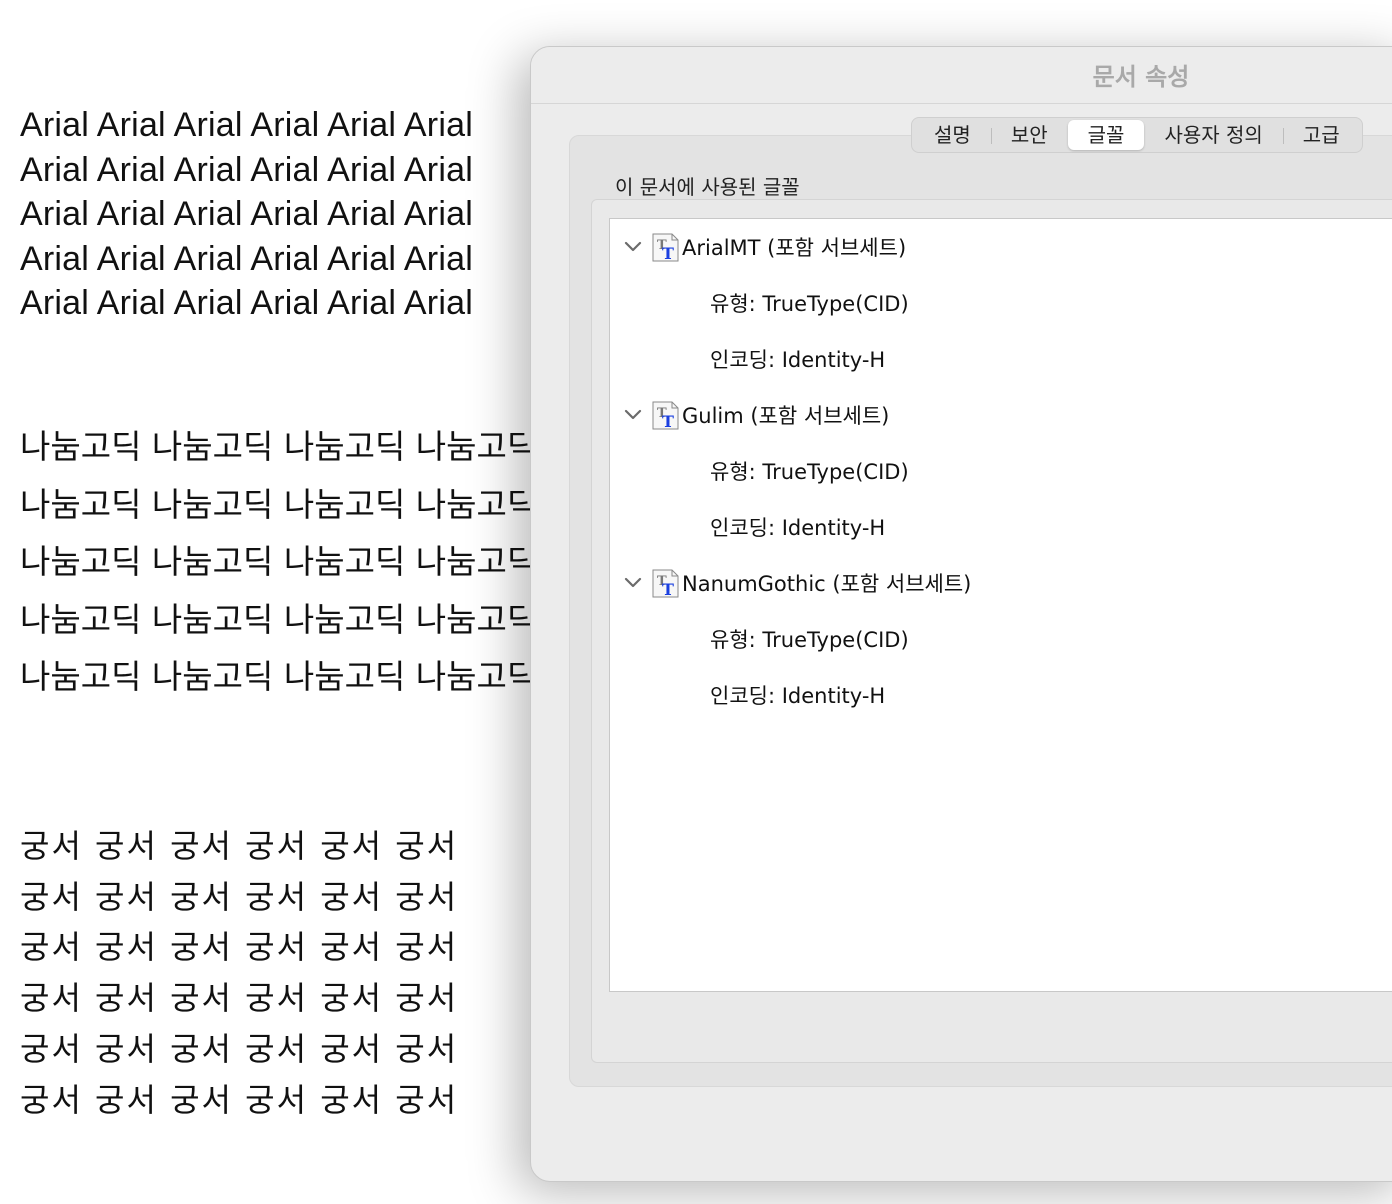 The height and width of the screenshot is (1204, 1392). Describe the element at coordinates (1141, 77) in the screenshot. I see `dialog-title: 문서 속성` at that location.